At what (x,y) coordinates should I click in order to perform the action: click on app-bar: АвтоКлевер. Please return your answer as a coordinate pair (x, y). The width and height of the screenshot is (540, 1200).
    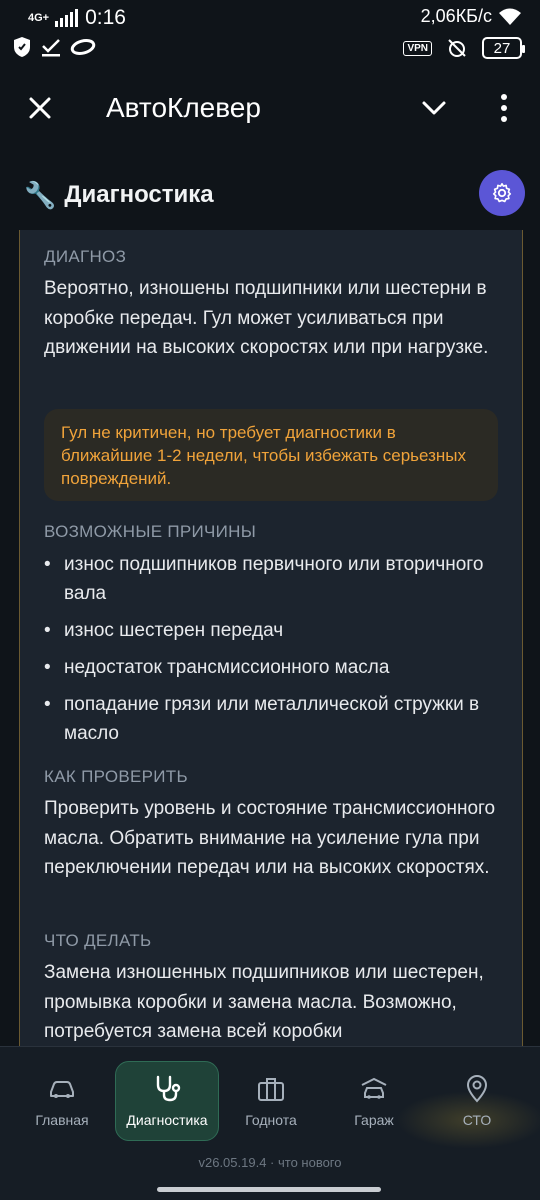
    Looking at the image, I should click on (270, 108).